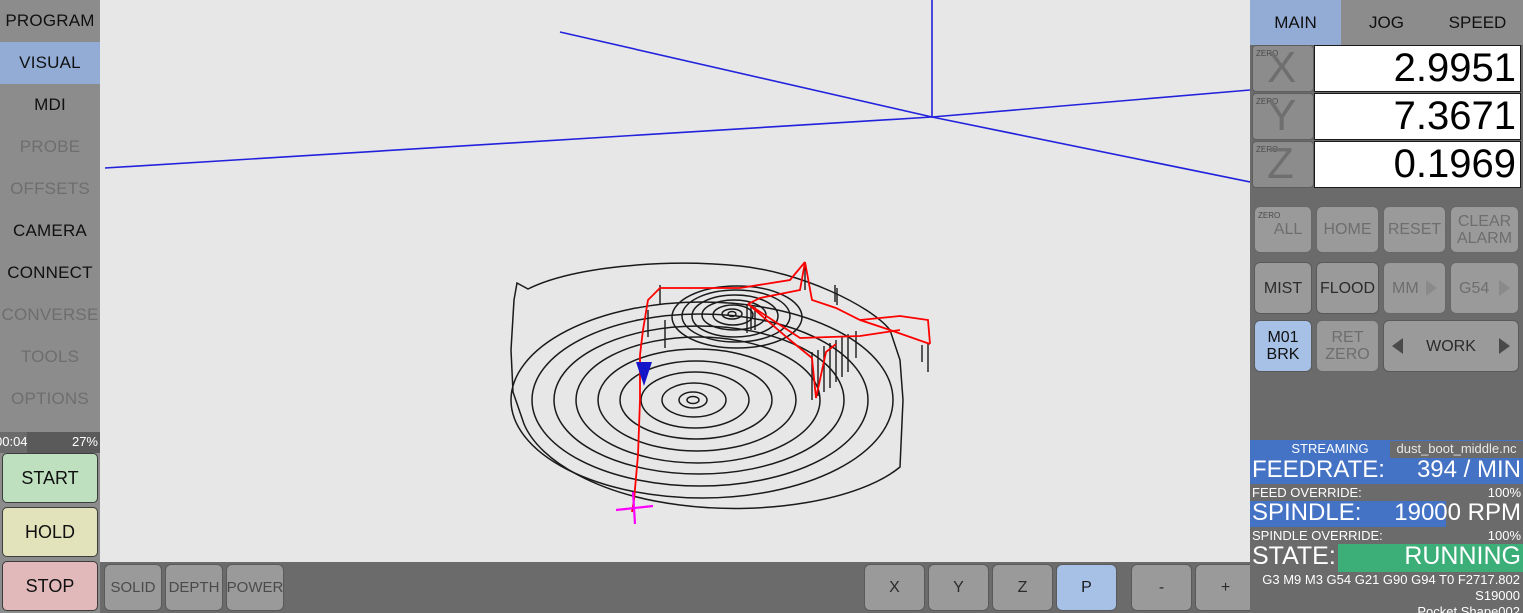  I want to click on tab-speed: SPEED, so click(1477, 22).